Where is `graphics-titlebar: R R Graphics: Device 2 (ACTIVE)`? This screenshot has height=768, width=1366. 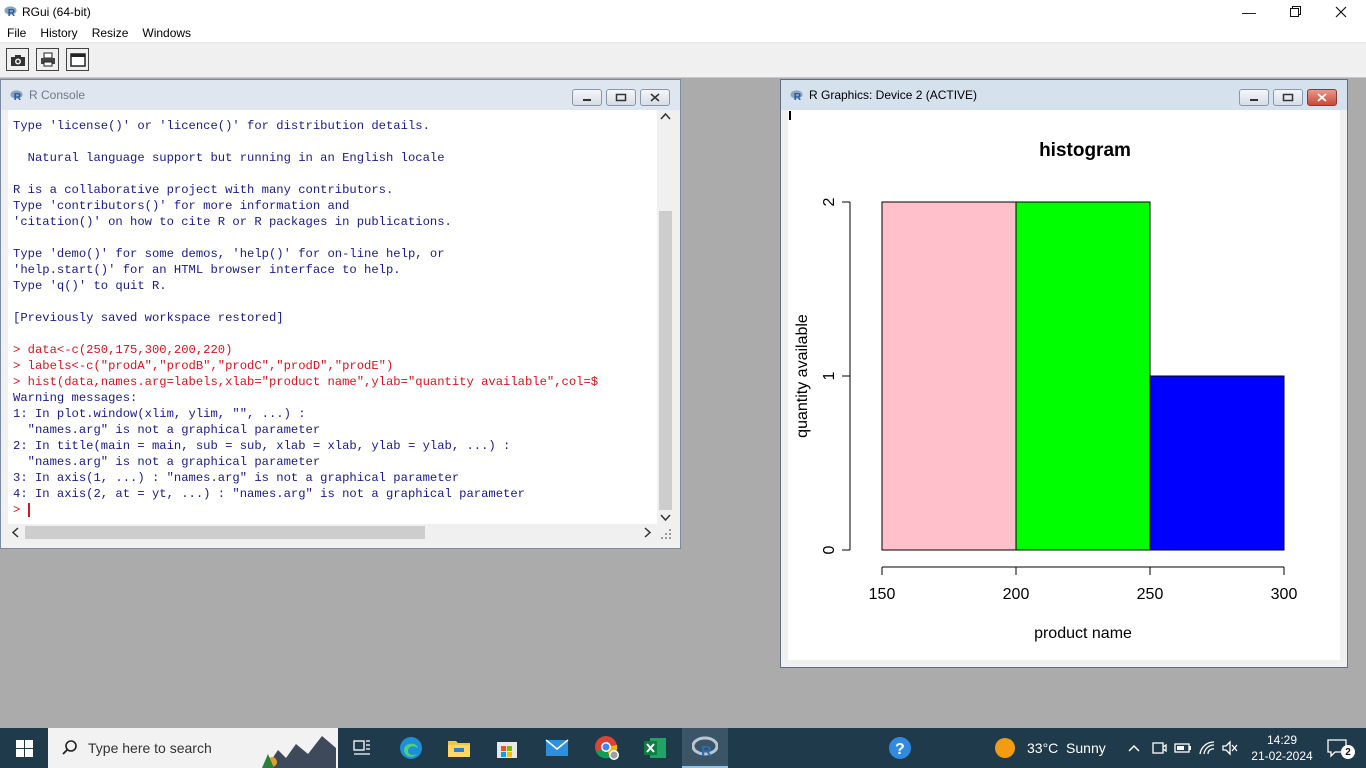
graphics-titlebar: R R Graphics: Device 2 (ACTIVE) is located at coordinates (1064, 95).